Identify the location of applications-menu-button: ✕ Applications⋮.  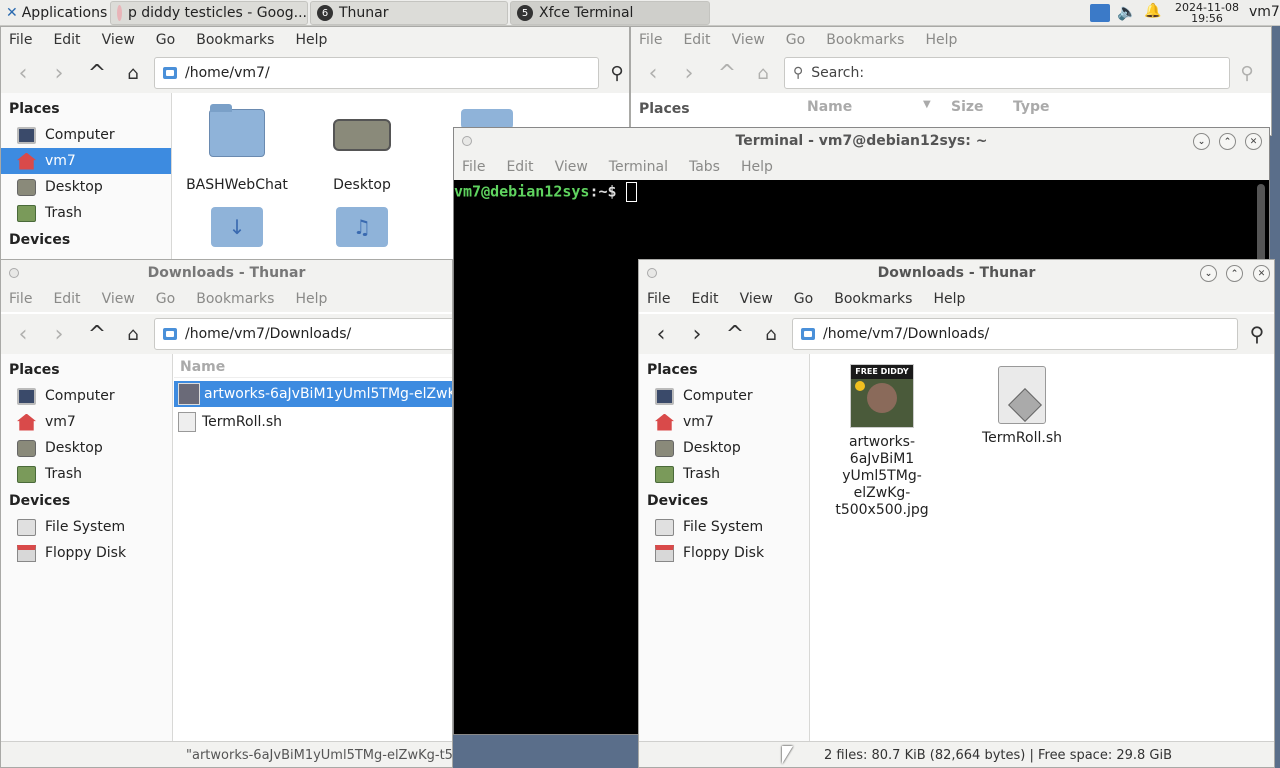
(54, 13).